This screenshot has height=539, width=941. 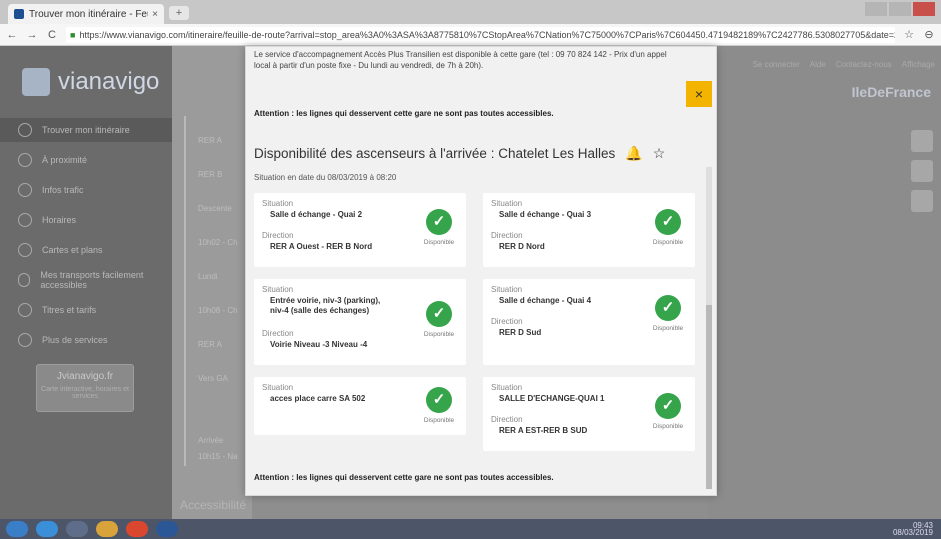 I want to click on modal-scrollbar, so click(x=709, y=328).